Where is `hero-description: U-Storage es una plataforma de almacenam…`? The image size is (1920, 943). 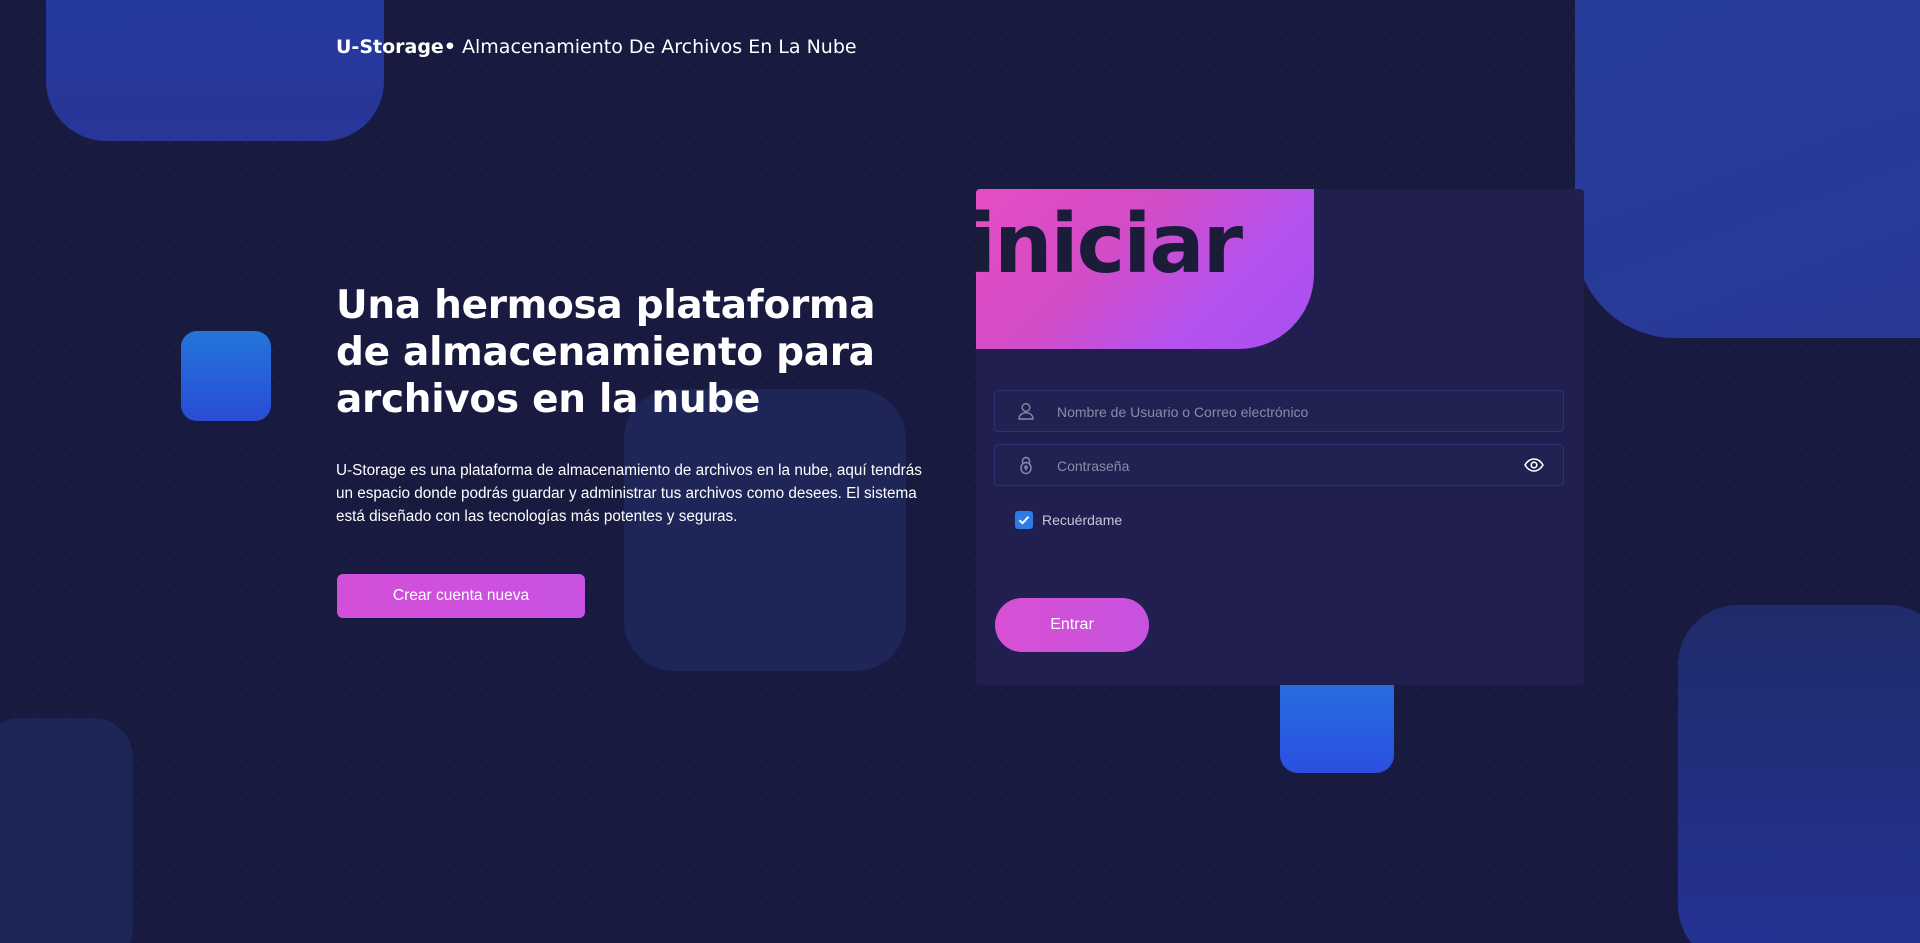 hero-description: U-Storage es una plataforma de almacenam… is located at coordinates (629, 493).